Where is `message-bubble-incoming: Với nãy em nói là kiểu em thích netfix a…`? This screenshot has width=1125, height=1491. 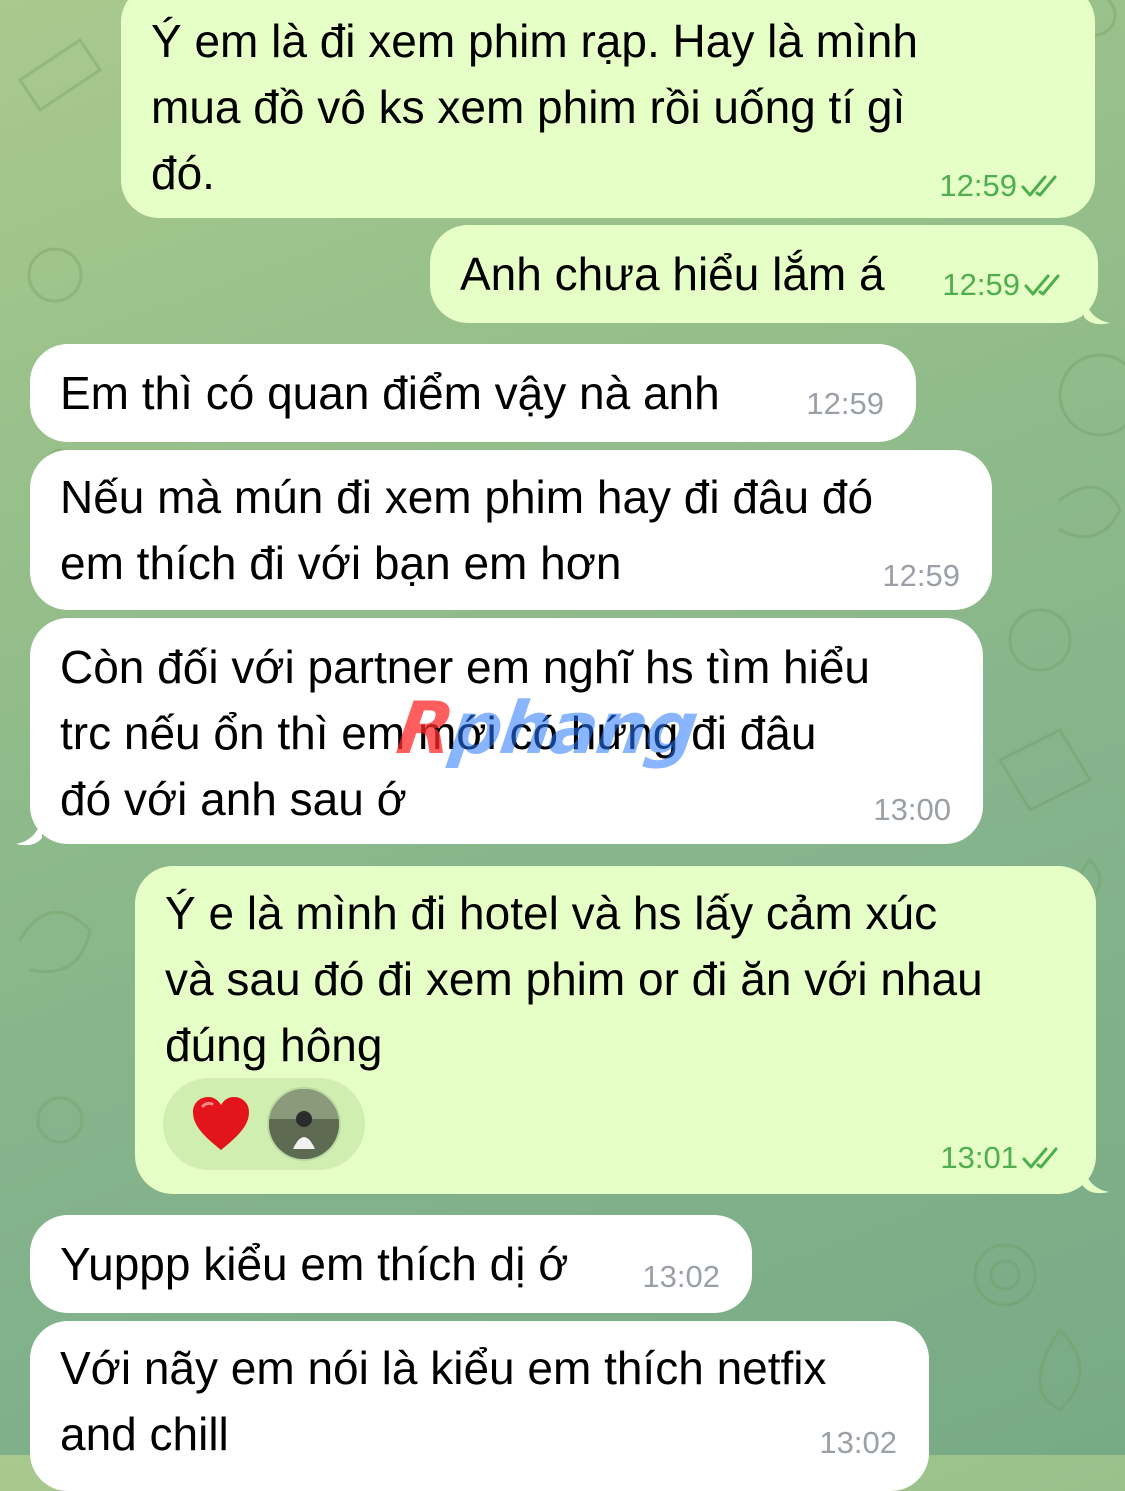
message-bubble-incoming: Với nãy em nói là kiểu em thích netfix a… is located at coordinates (479, 1406).